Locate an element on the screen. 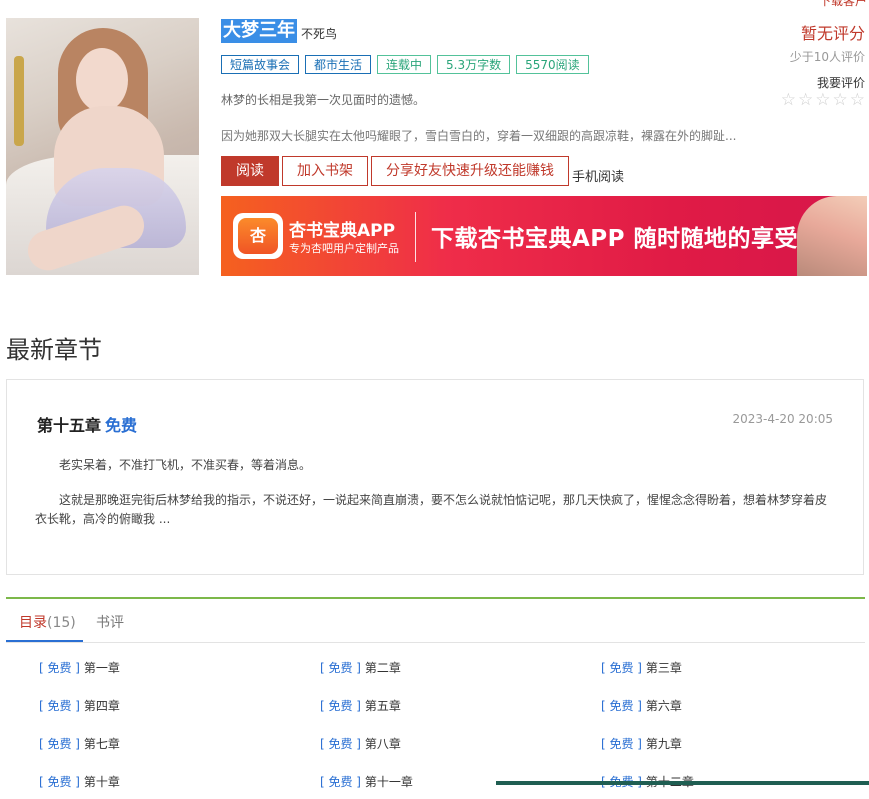 The width and height of the screenshot is (869, 799). chapter-link: 第十章 is located at coordinates (102, 782).